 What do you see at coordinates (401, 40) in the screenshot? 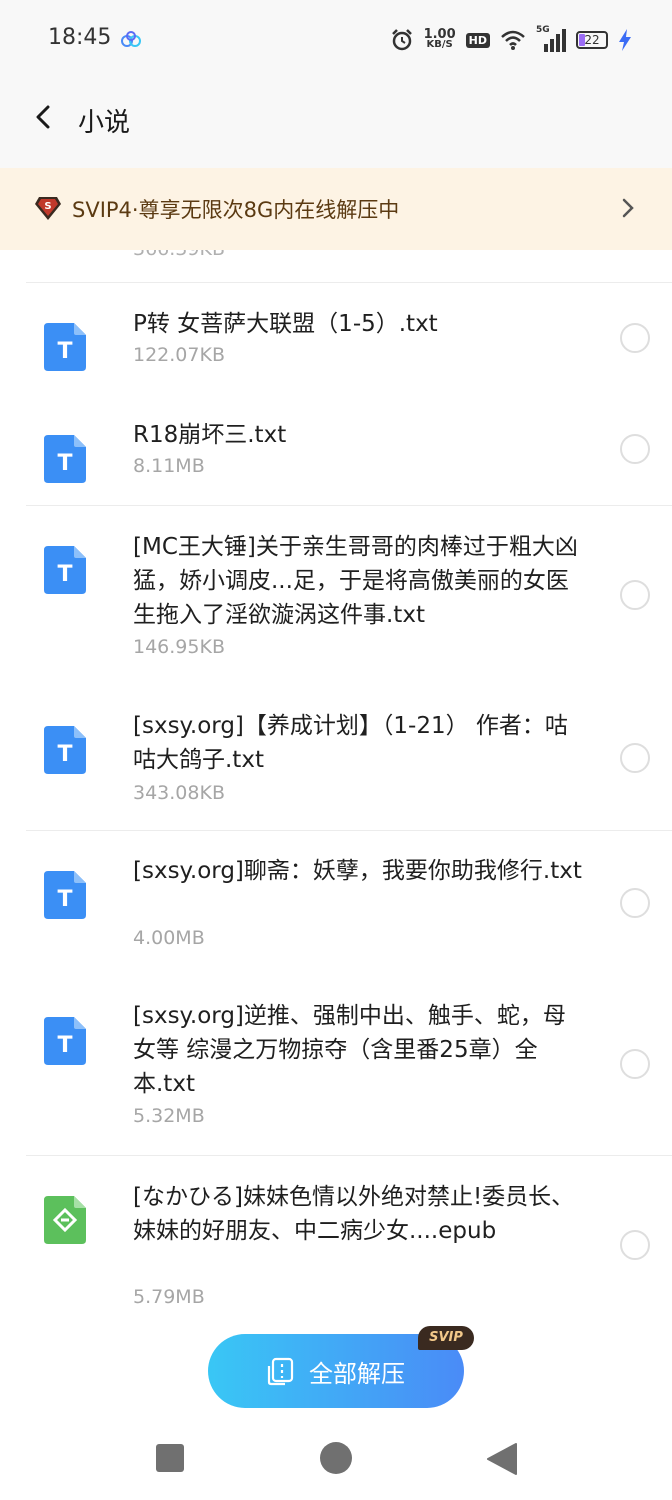
I see `alarm-icon` at bounding box center [401, 40].